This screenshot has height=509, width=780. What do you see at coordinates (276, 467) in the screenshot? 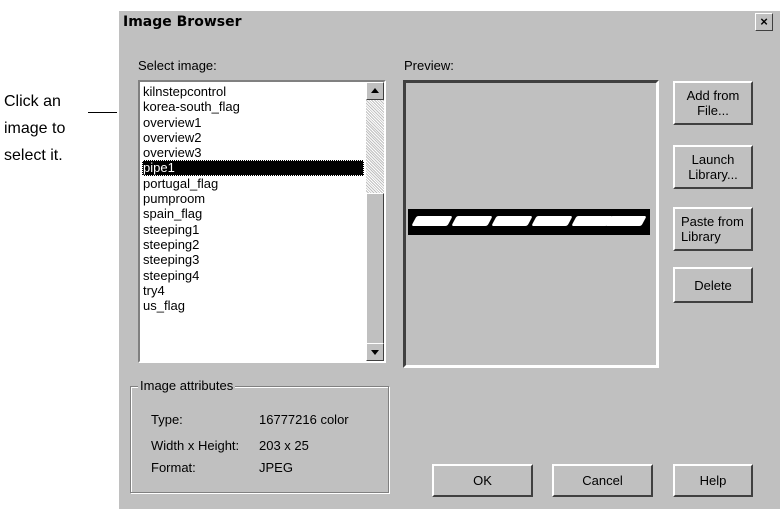
I see `format-value: JPEG` at bounding box center [276, 467].